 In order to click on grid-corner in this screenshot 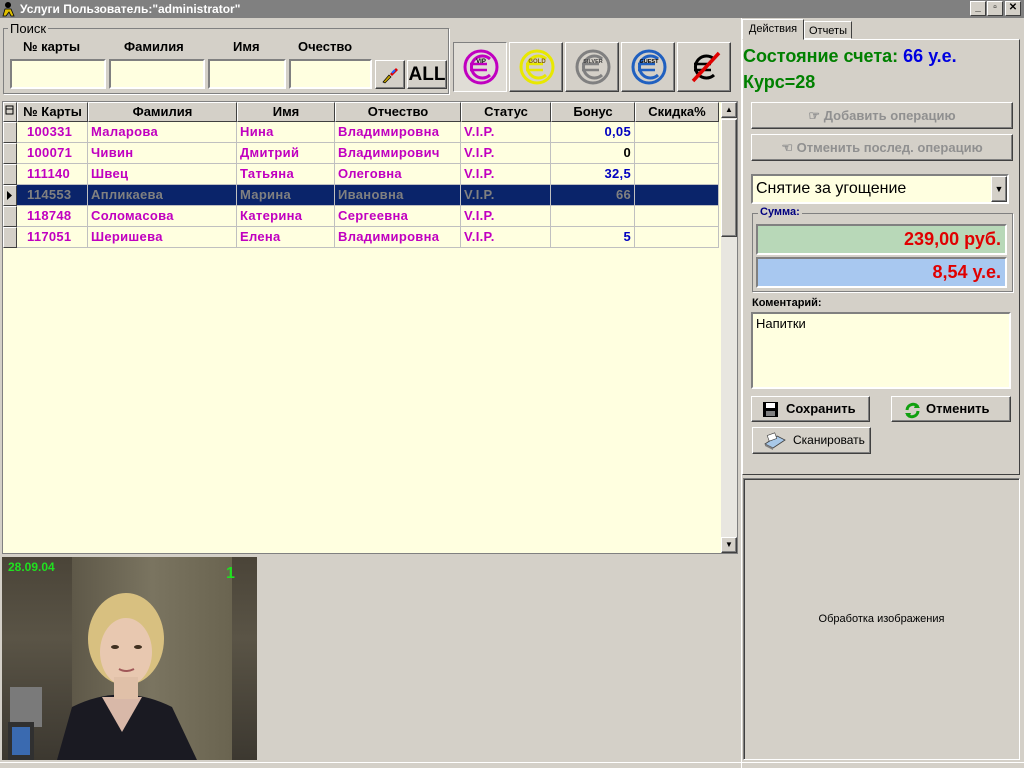, I will do `click(10, 112)`.